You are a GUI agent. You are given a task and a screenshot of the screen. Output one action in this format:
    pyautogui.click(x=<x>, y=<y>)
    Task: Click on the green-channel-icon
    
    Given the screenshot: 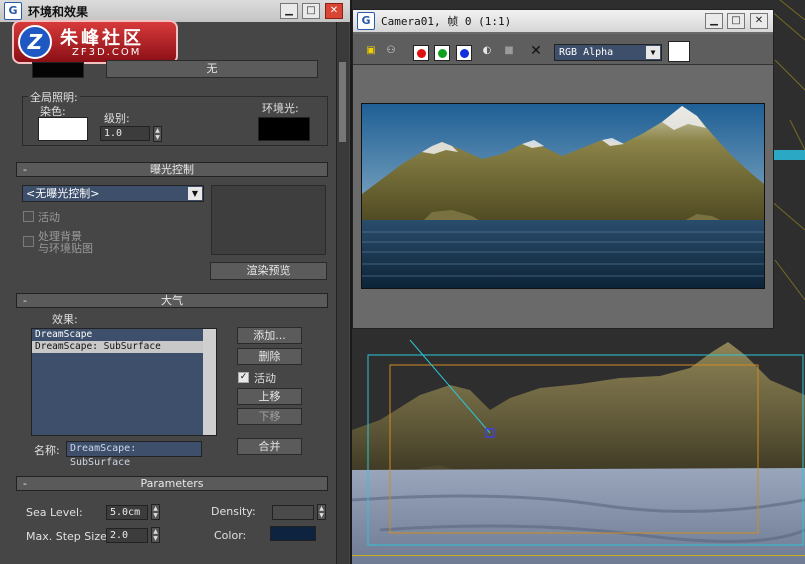 What is the action you would take?
    pyautogui.click(x=442, y=53)
    